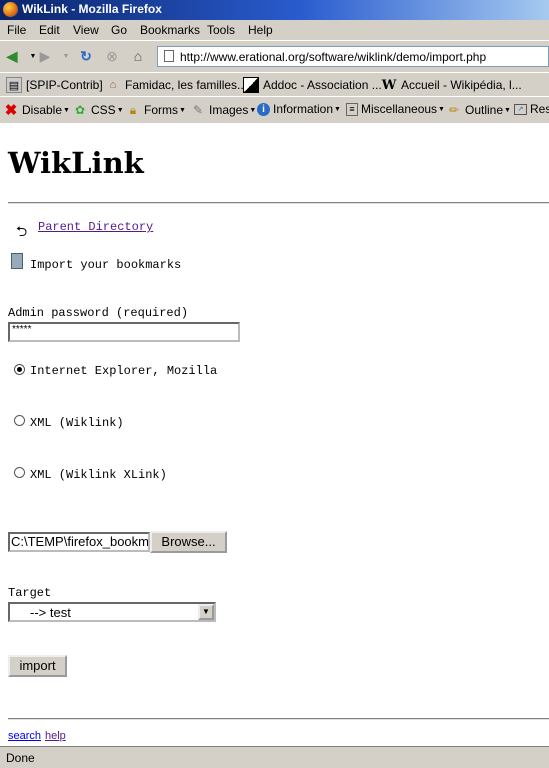 This screenshot has height=768, width=549. What do you see at coordinates (22, 231) in the screenshot?
I see `parent-directory-icon: ⮌` at bounding box center [22, 231].